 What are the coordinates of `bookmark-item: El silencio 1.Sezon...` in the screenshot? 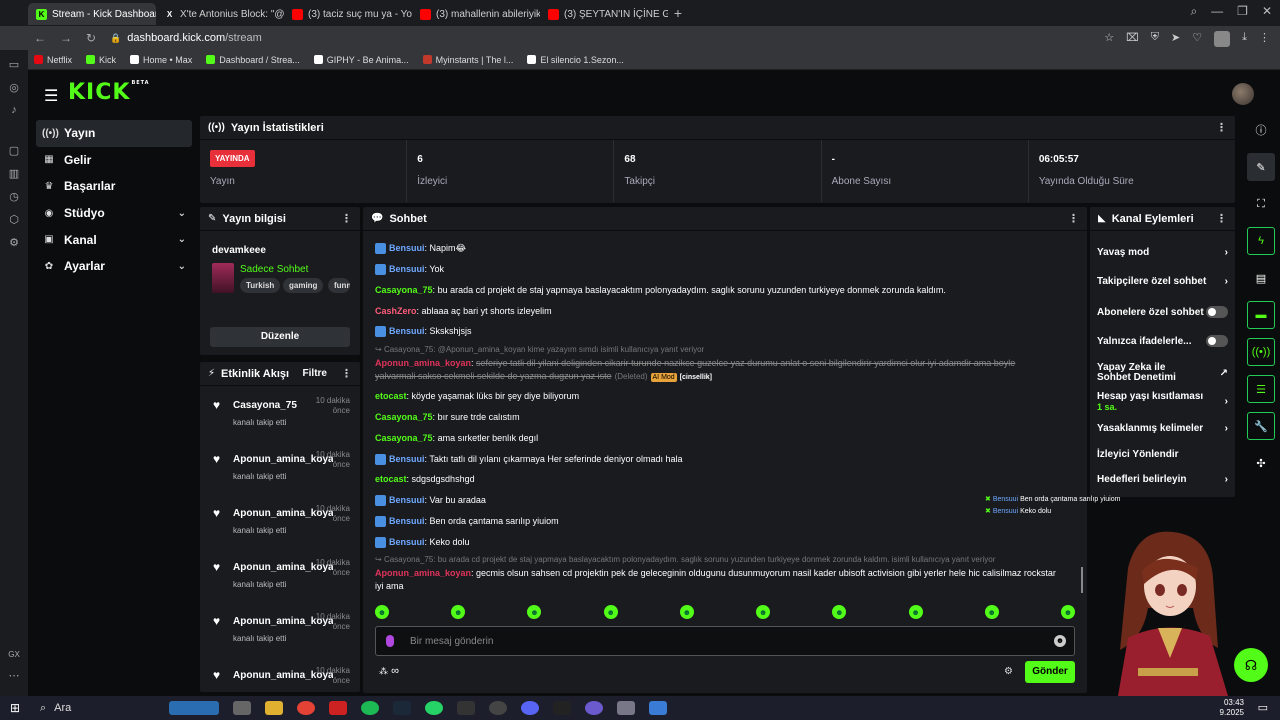 It's located at (575, 60).